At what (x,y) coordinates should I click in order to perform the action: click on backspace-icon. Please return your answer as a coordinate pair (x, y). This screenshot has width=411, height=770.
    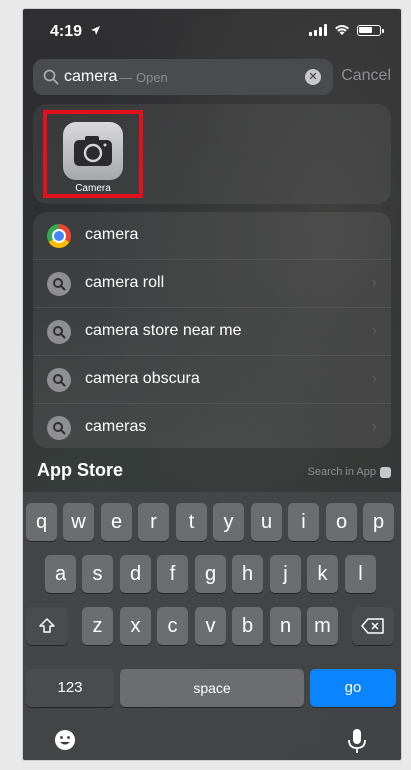
    Looking at the image, I should click on (372, 626).